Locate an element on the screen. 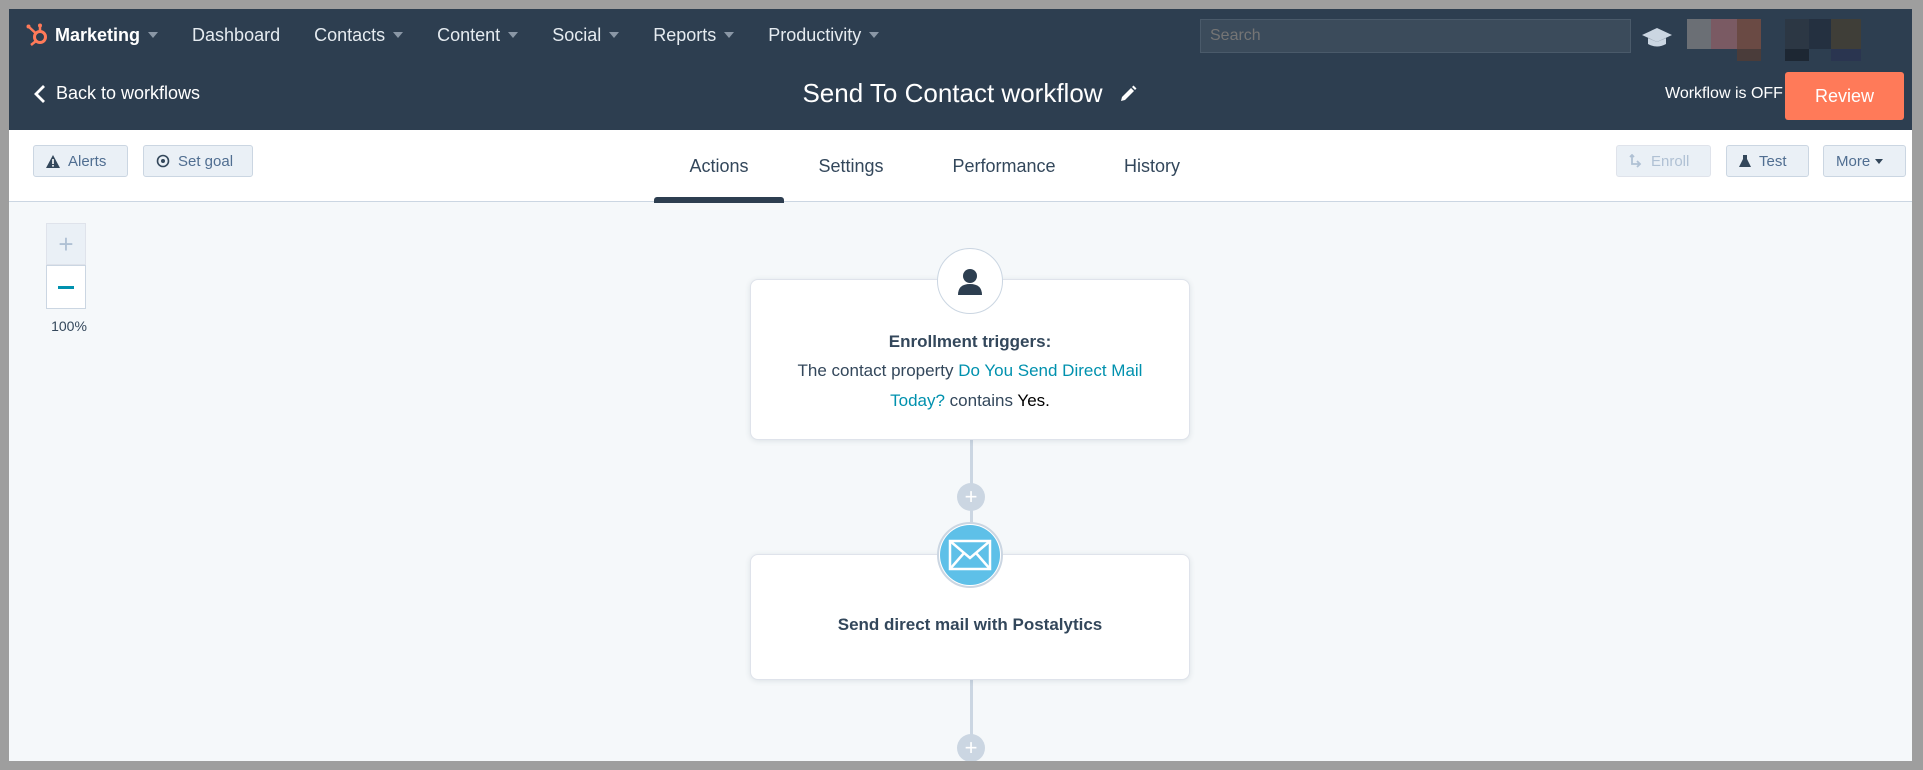 Image resolution: width=1923 pixels, height=770 pixels. tab-actions: Actions is located at coordinates (719, 166).